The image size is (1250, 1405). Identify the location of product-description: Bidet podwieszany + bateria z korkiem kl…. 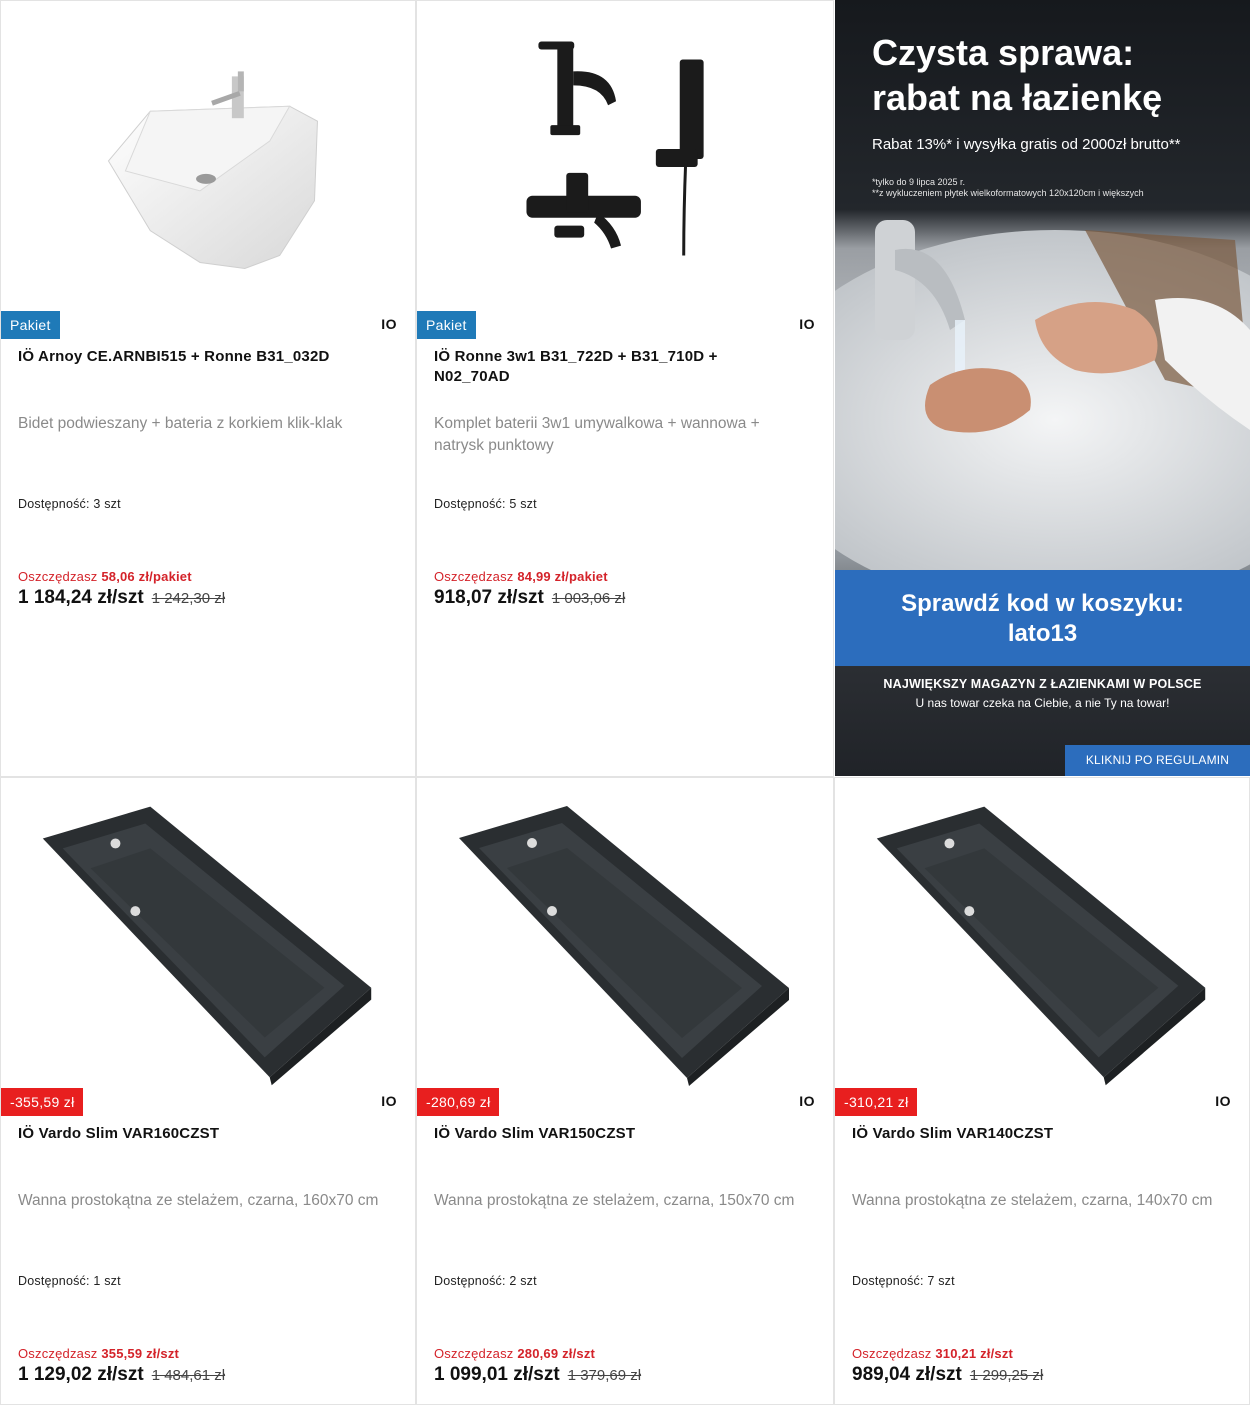
(180, 423).